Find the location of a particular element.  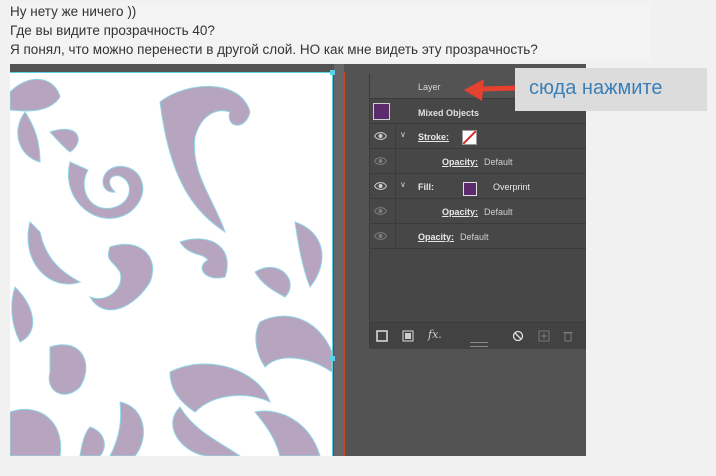

fill-label: Fill: is located at coordinates (426, 187).